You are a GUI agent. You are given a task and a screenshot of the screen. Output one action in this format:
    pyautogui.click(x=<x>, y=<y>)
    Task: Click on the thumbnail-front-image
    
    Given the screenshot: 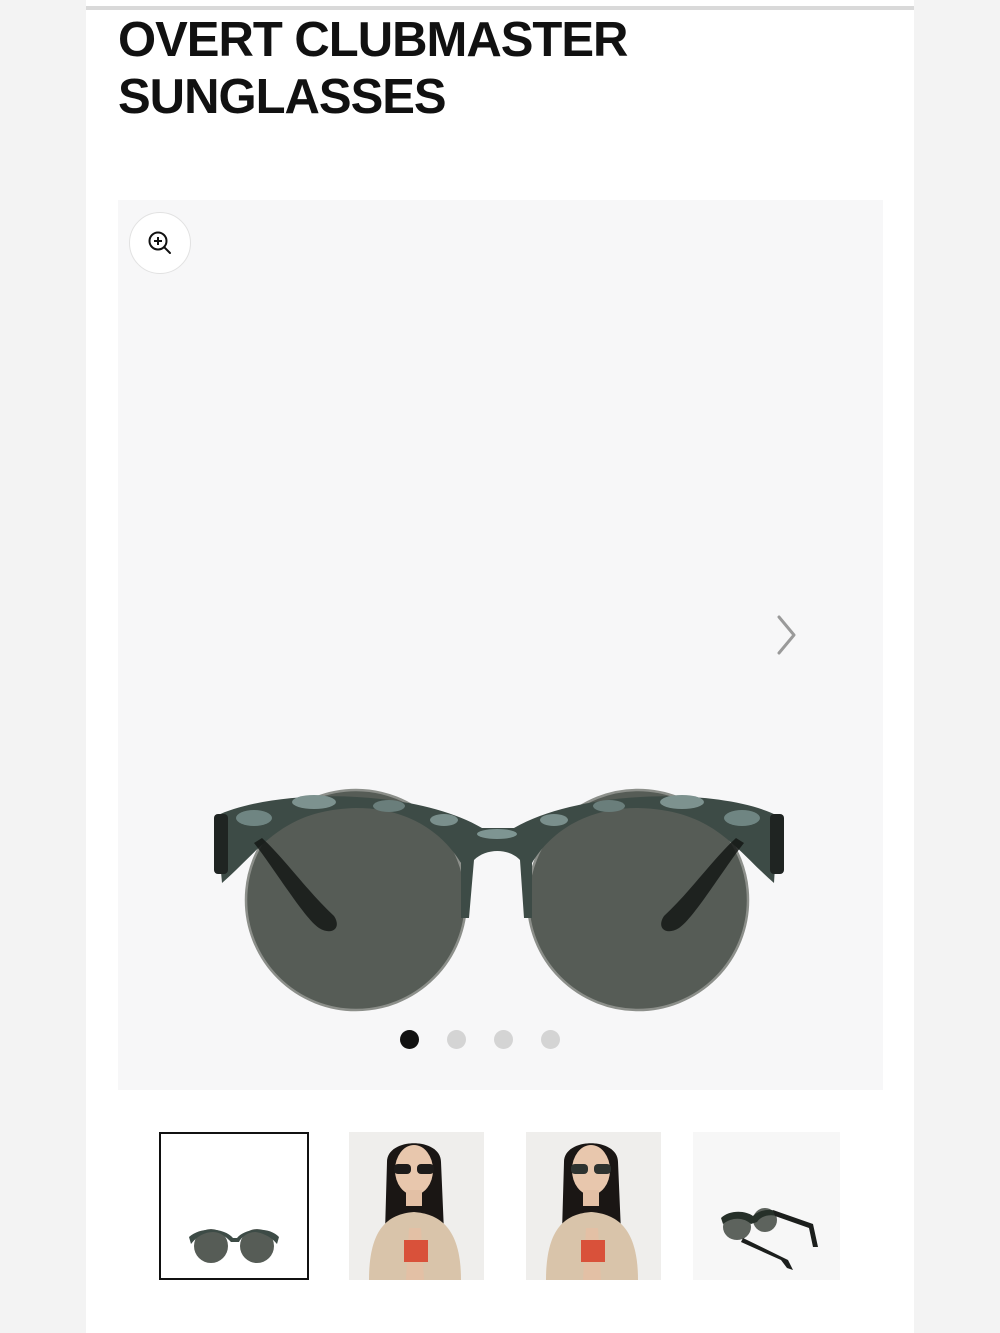 What is the action you would take?
    pyautogui.click(x=234, y=1206)
    